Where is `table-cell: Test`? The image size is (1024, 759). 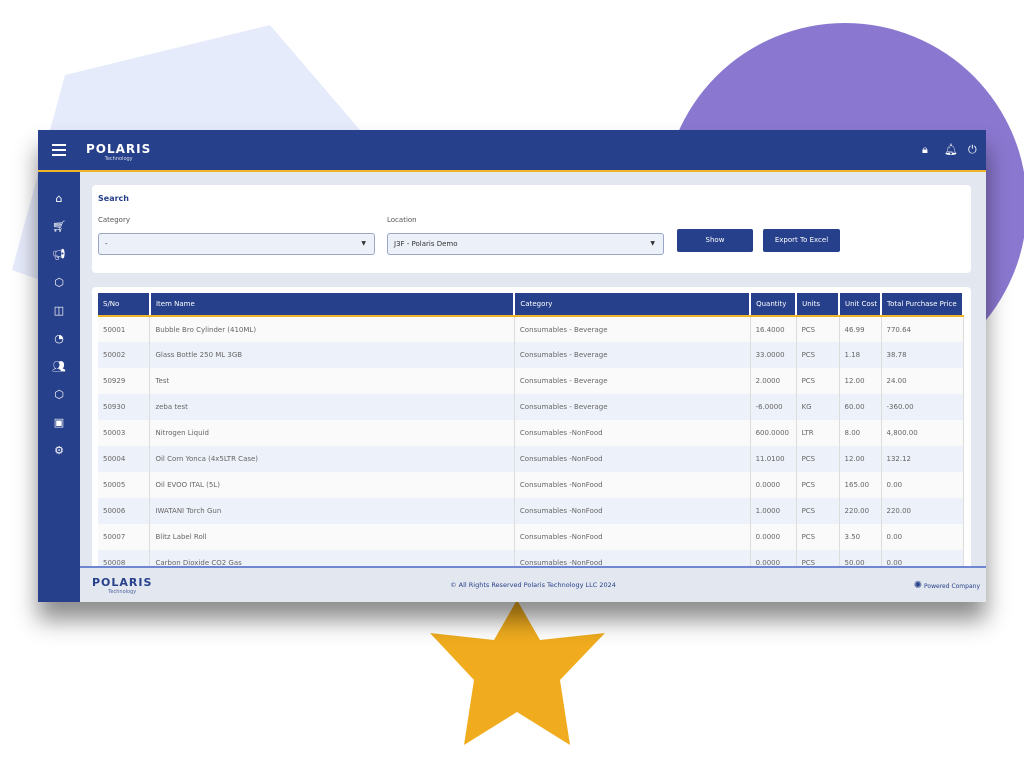 table-cell: Test is located at coordinates (332, 381).